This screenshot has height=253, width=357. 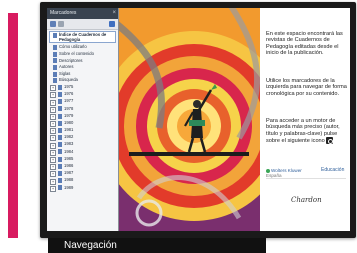 What do you see at coordinates (69, 180) in the screenshot?
I see `bookmark-year-label: 1988` at bounding box center [69, 180].